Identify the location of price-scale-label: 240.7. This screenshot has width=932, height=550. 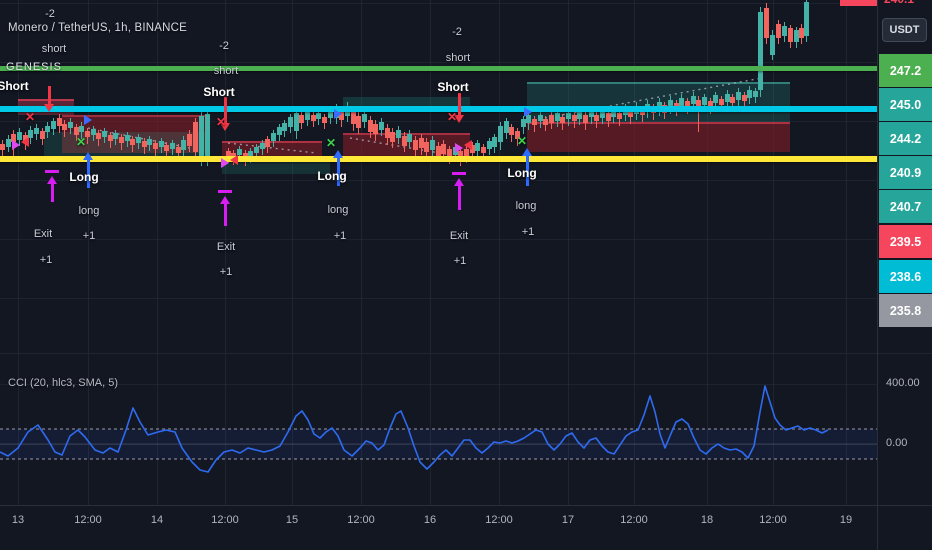
(905, 206).